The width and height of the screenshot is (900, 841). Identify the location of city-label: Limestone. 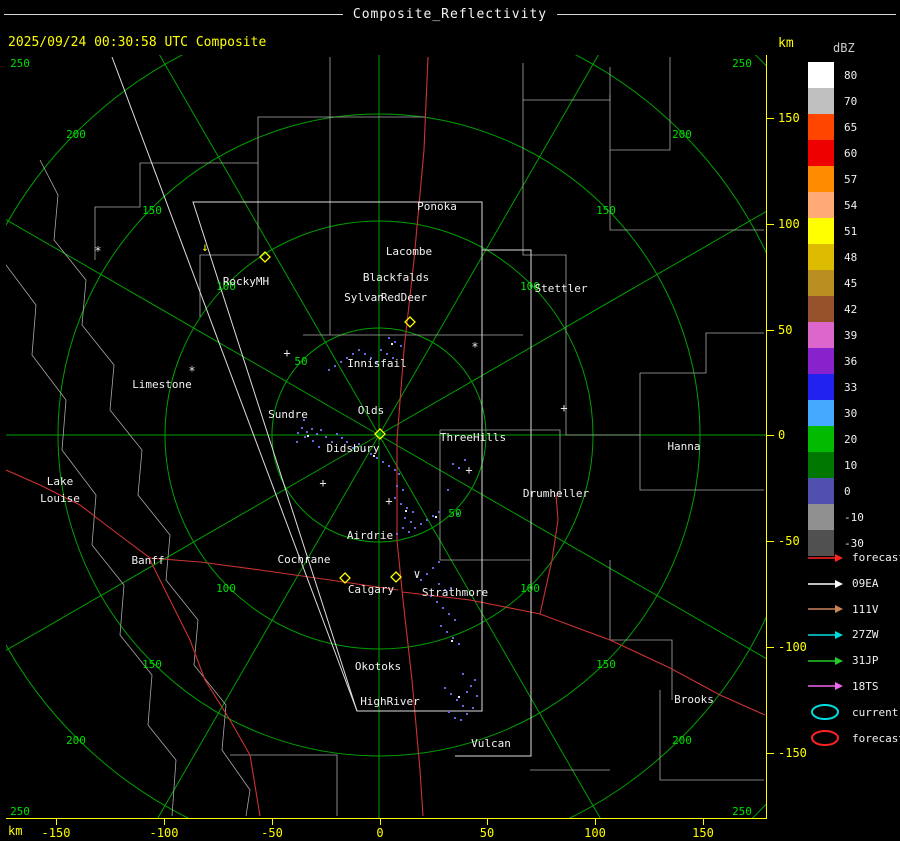
(162, 384).